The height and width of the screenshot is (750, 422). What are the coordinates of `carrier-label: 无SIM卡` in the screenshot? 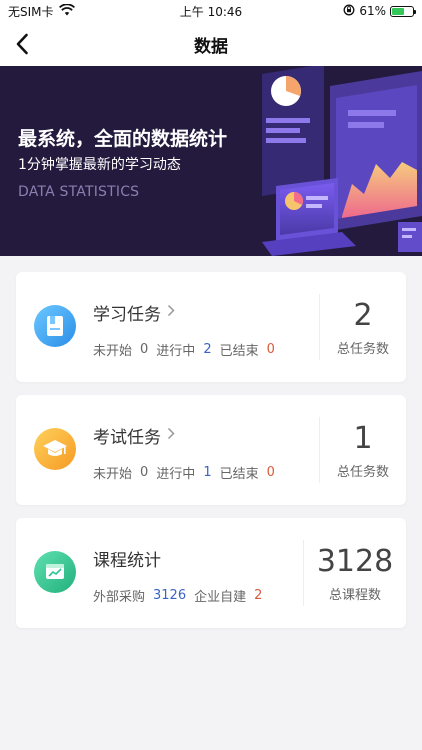 It's located at (31, 11).